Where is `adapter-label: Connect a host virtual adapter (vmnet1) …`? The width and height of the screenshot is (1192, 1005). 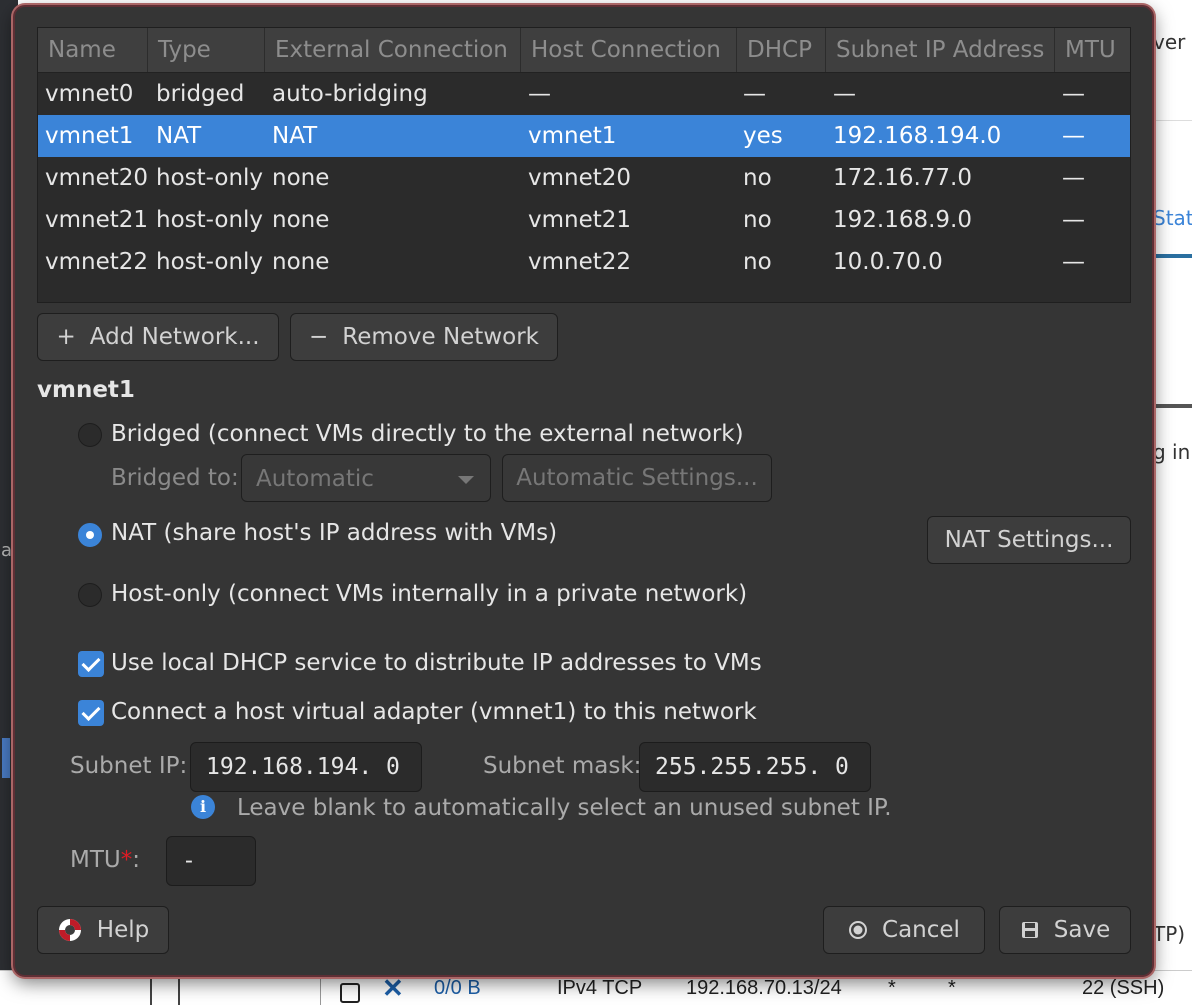 adapter-label: Connect a host virtual adapter (vmnet1) … is located at coordinates (434, 712).